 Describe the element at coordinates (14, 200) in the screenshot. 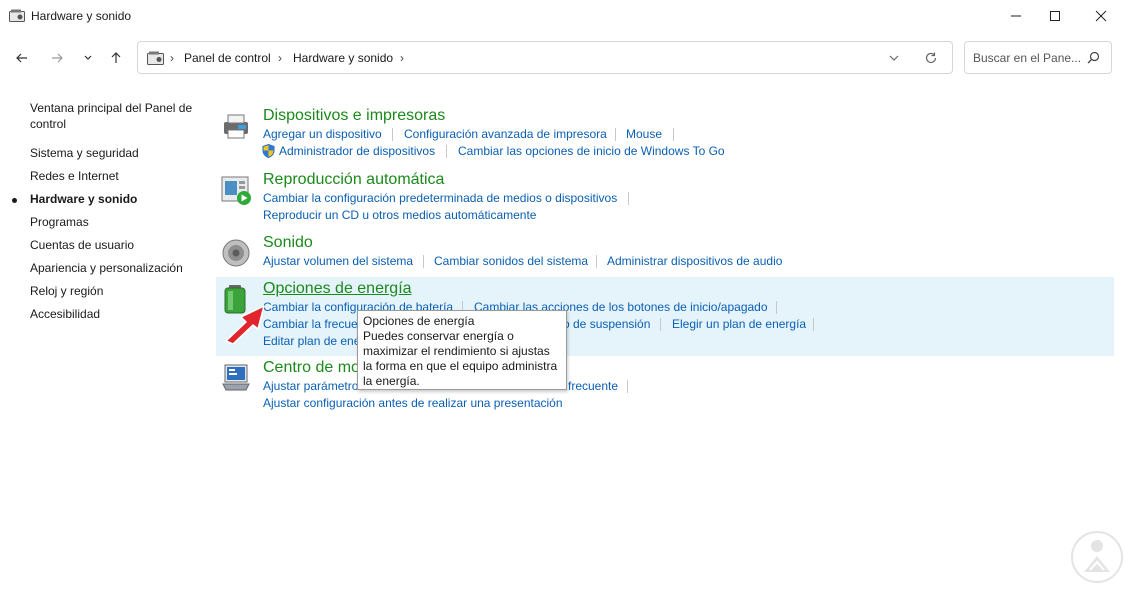

I see `active-bullet` at that location.